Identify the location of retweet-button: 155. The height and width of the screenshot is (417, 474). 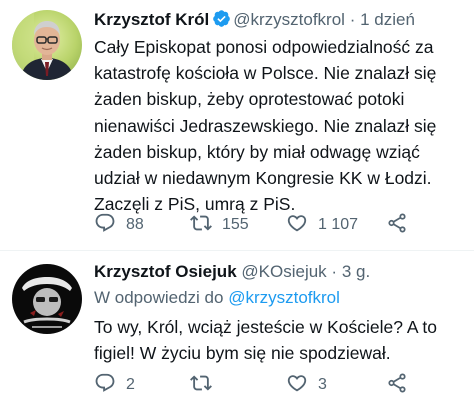
(219, 225).